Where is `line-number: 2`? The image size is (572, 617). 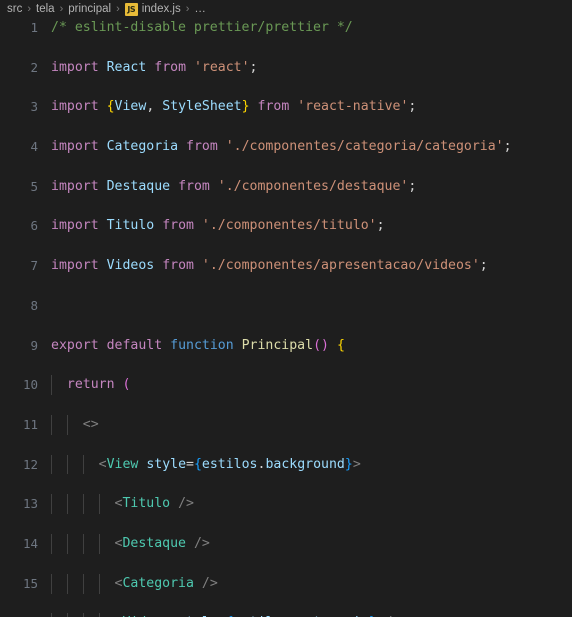 line-number: 2 is located at coordinates (34, 67).